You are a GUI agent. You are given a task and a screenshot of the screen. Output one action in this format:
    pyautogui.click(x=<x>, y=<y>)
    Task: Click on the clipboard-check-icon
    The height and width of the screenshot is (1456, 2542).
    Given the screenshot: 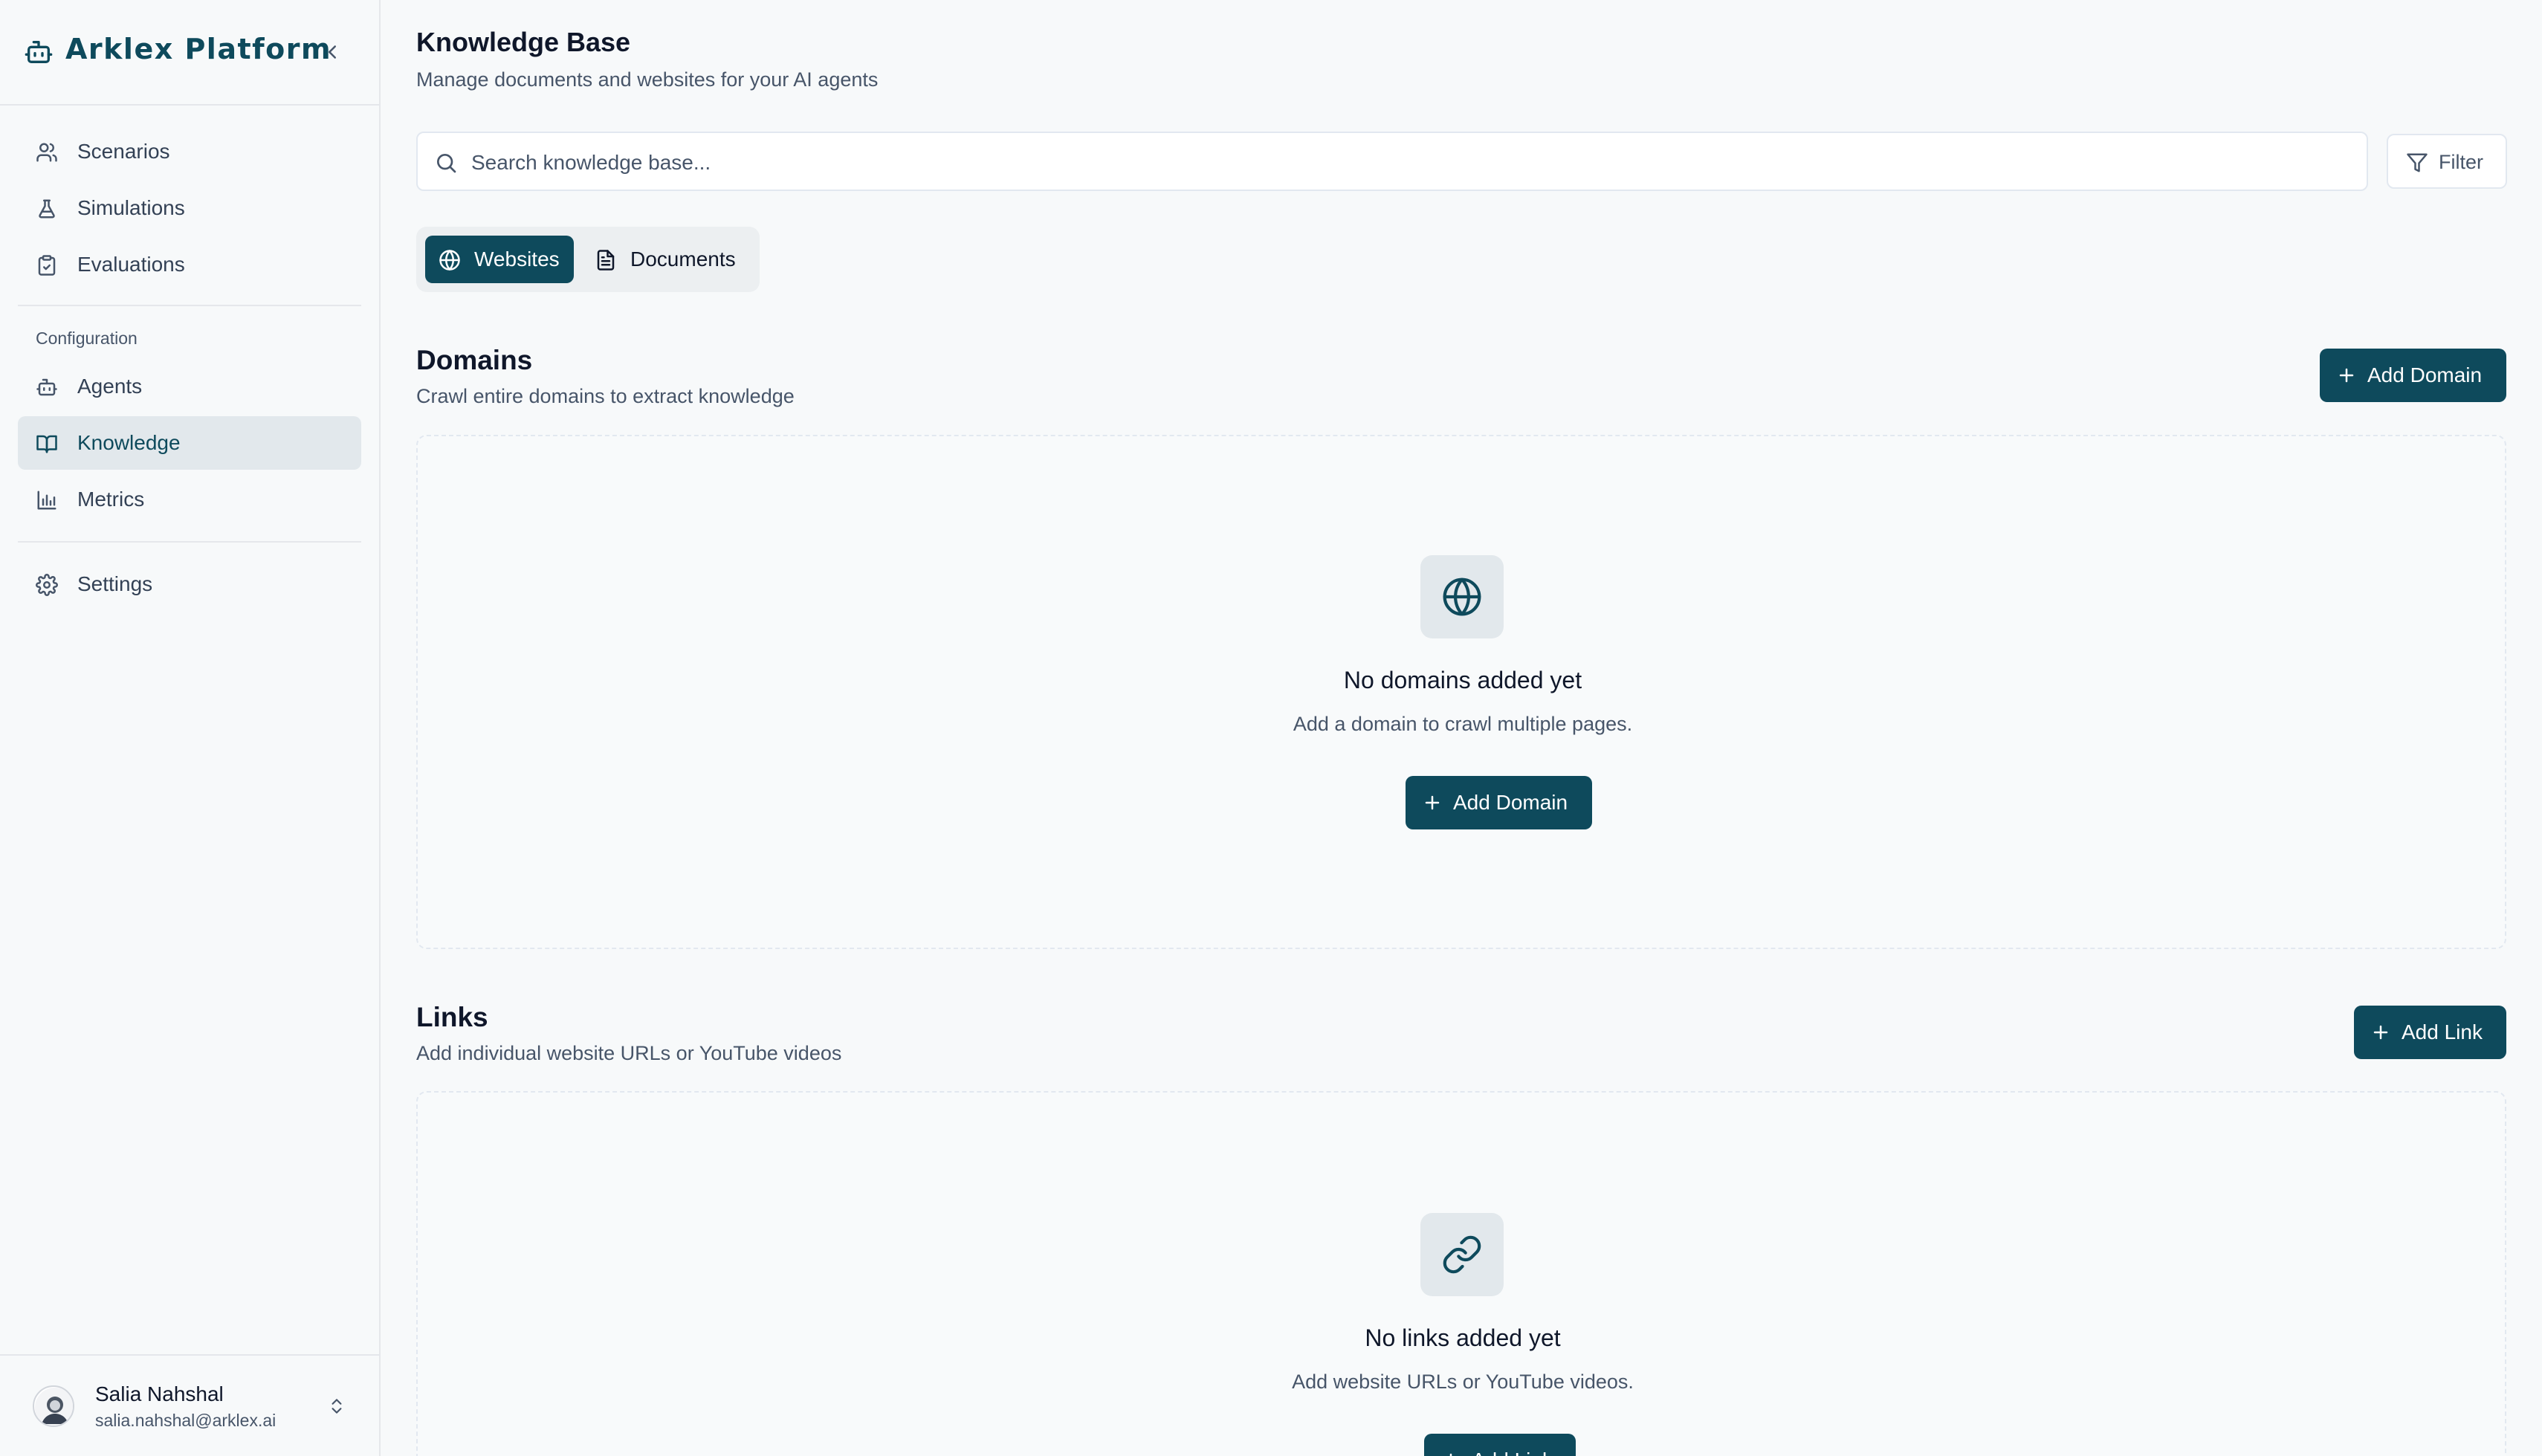 What is the action you would take?
    pyautogui.click(x=47, y=265)
    